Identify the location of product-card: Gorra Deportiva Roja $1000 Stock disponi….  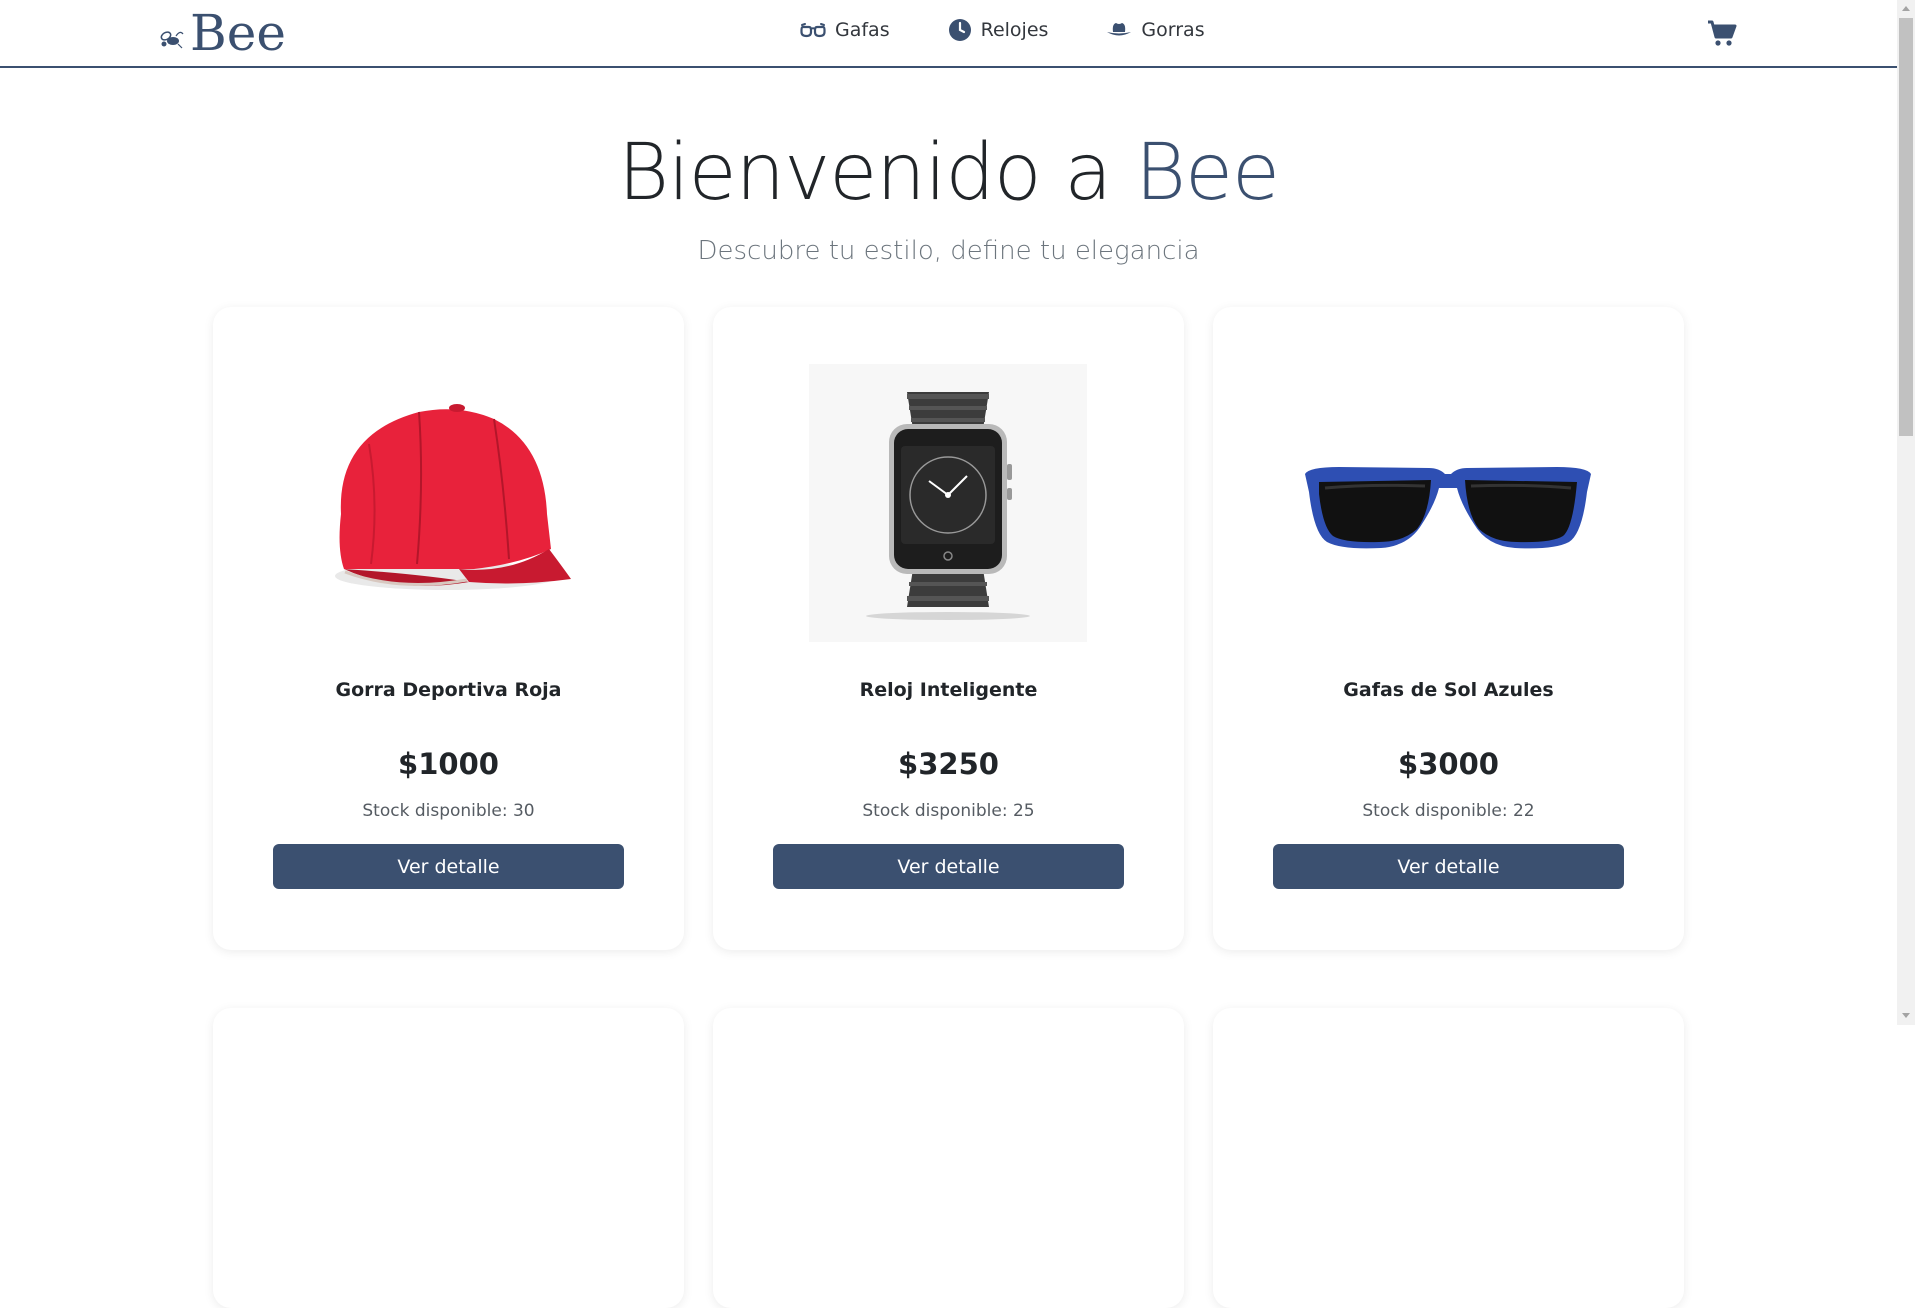
(448, 628).